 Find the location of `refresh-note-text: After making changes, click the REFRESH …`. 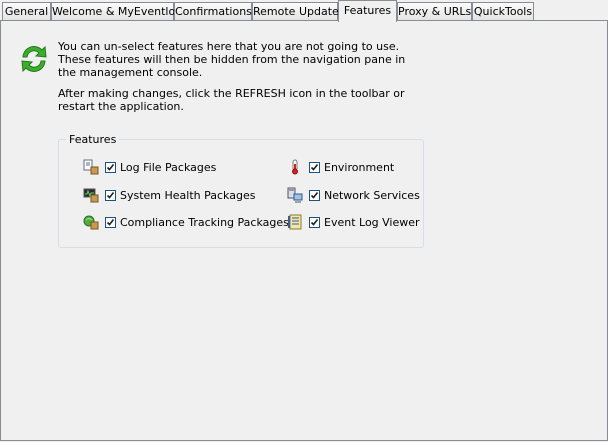

refresh-note-text: After making changes, click the REFRESH … is located at coordinates (231, 100).